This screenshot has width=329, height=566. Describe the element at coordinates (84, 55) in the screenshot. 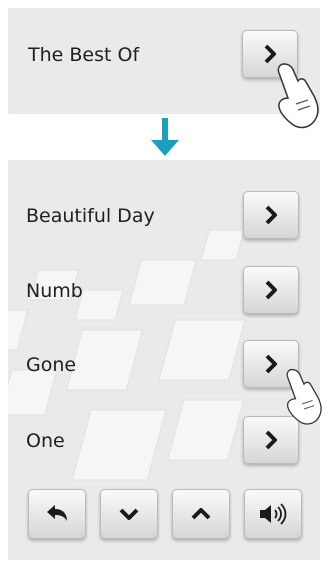

I see `playlist-label: The Best Of` at that location.